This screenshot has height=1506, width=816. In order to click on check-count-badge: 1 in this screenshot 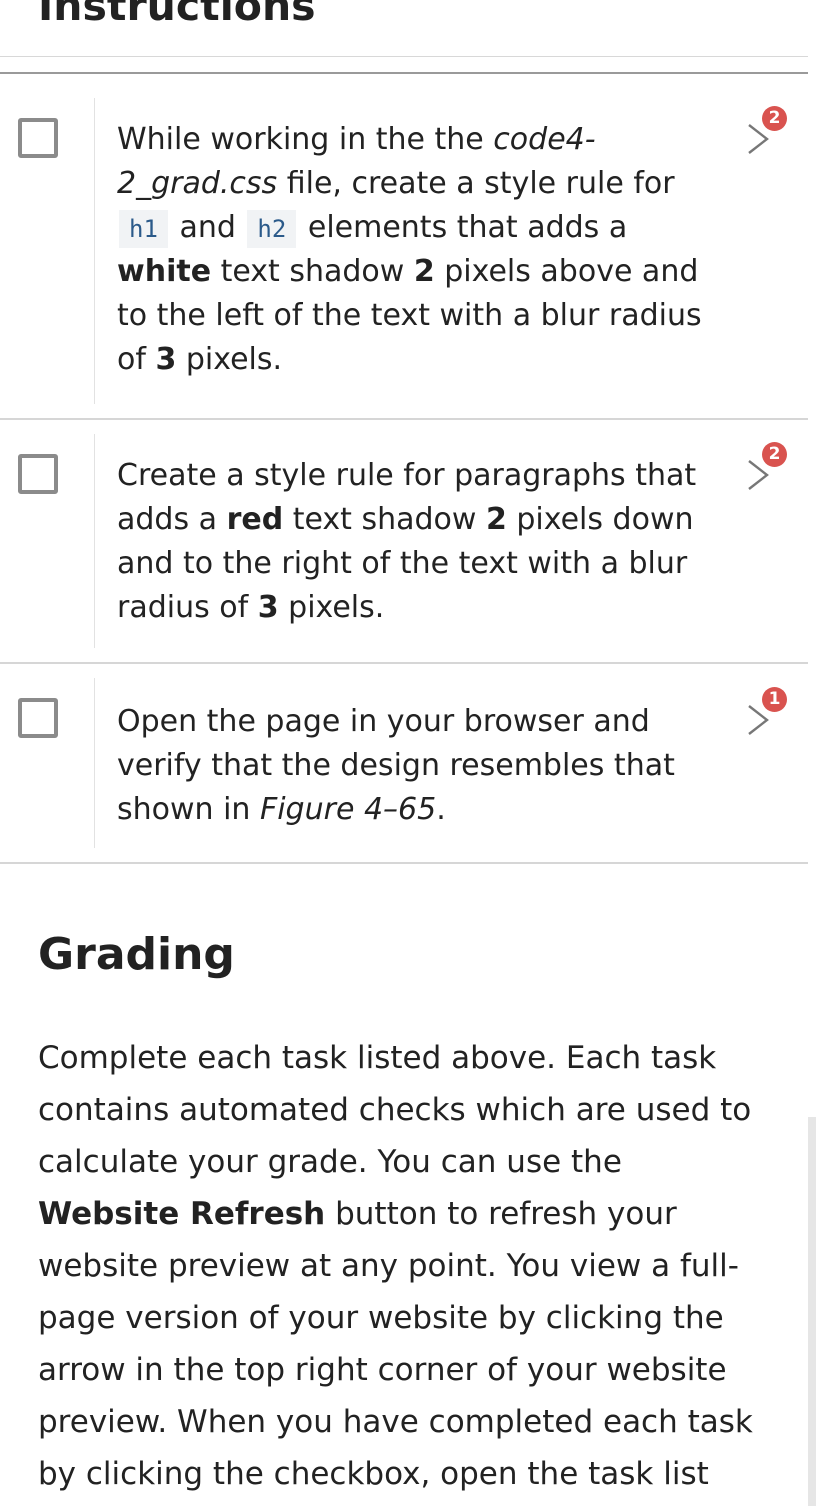, I will do `click(774, 699)`.